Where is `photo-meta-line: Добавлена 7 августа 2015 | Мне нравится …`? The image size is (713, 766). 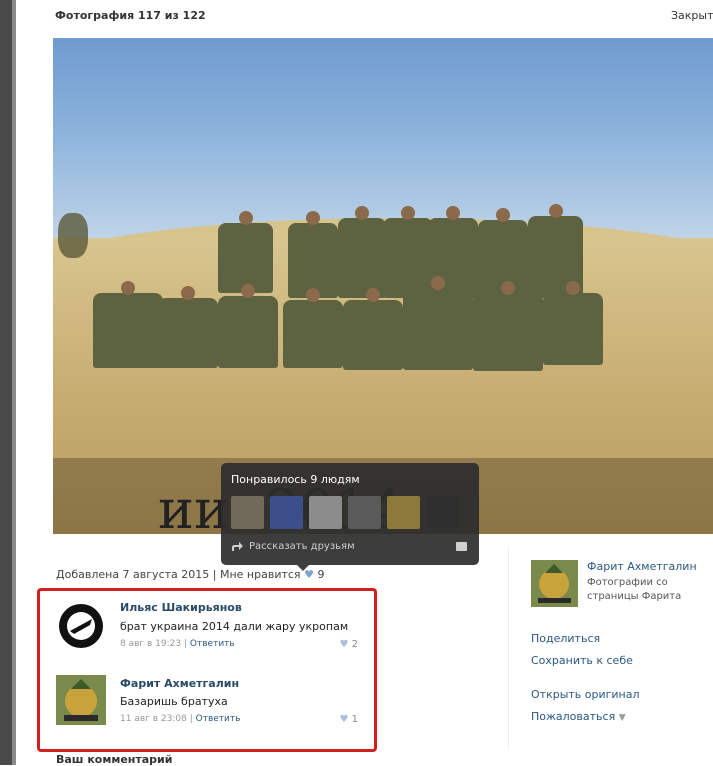
photo-meta-line: Добавлена 7 августа 2015 | Мне нравится … is located at coordinates (190, 574).